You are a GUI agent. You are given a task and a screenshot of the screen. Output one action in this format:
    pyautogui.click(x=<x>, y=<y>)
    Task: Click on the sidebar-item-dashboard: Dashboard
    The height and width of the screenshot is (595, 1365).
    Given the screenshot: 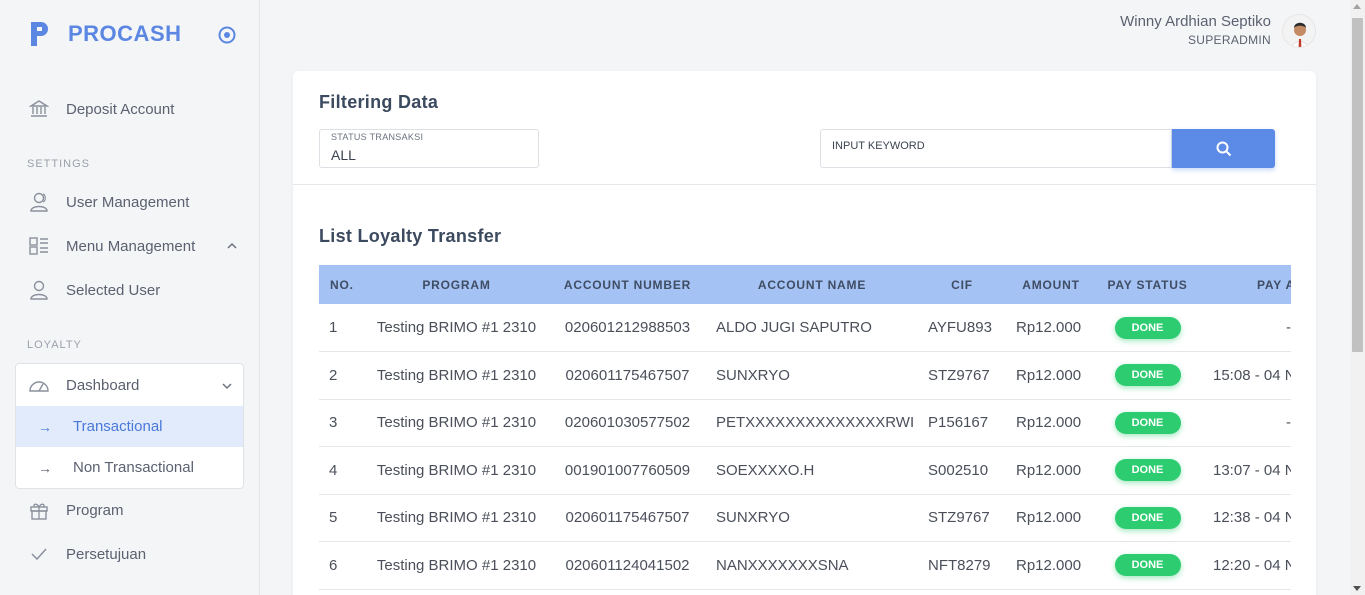 What is the action you would take?
    pyautogui.click(x=129, y=385)
    